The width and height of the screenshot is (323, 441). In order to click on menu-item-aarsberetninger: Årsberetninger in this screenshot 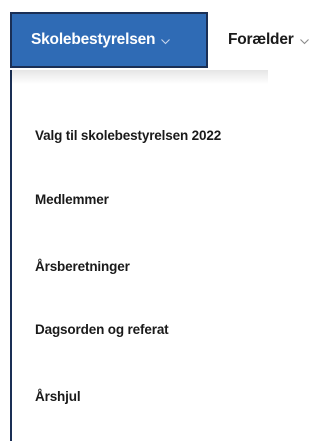, I will do `click(82, 267)`.